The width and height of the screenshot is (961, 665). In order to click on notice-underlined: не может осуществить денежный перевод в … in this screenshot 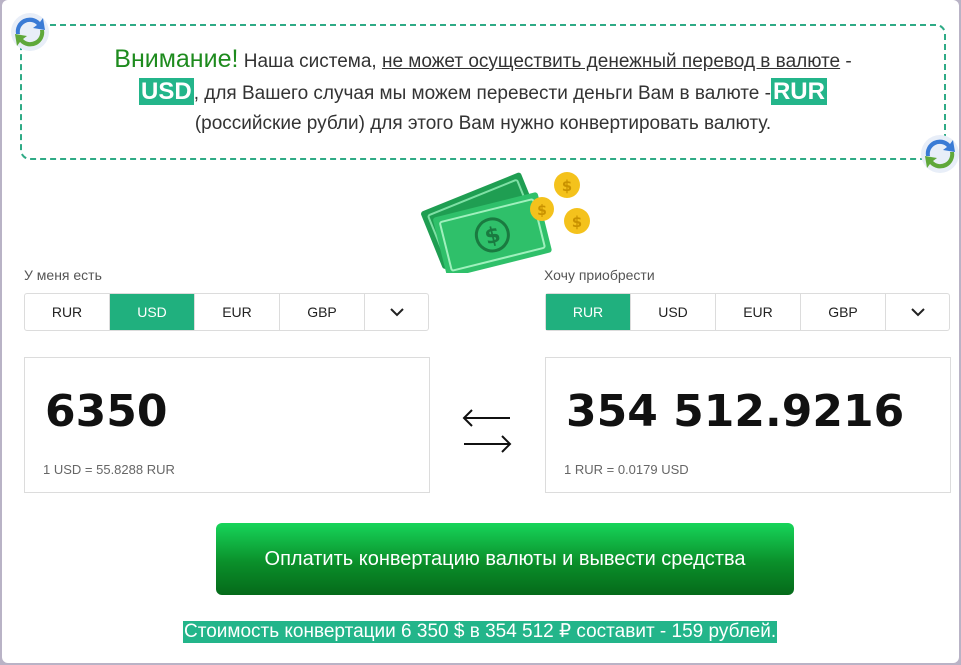, I will do `click(611, 61)`.